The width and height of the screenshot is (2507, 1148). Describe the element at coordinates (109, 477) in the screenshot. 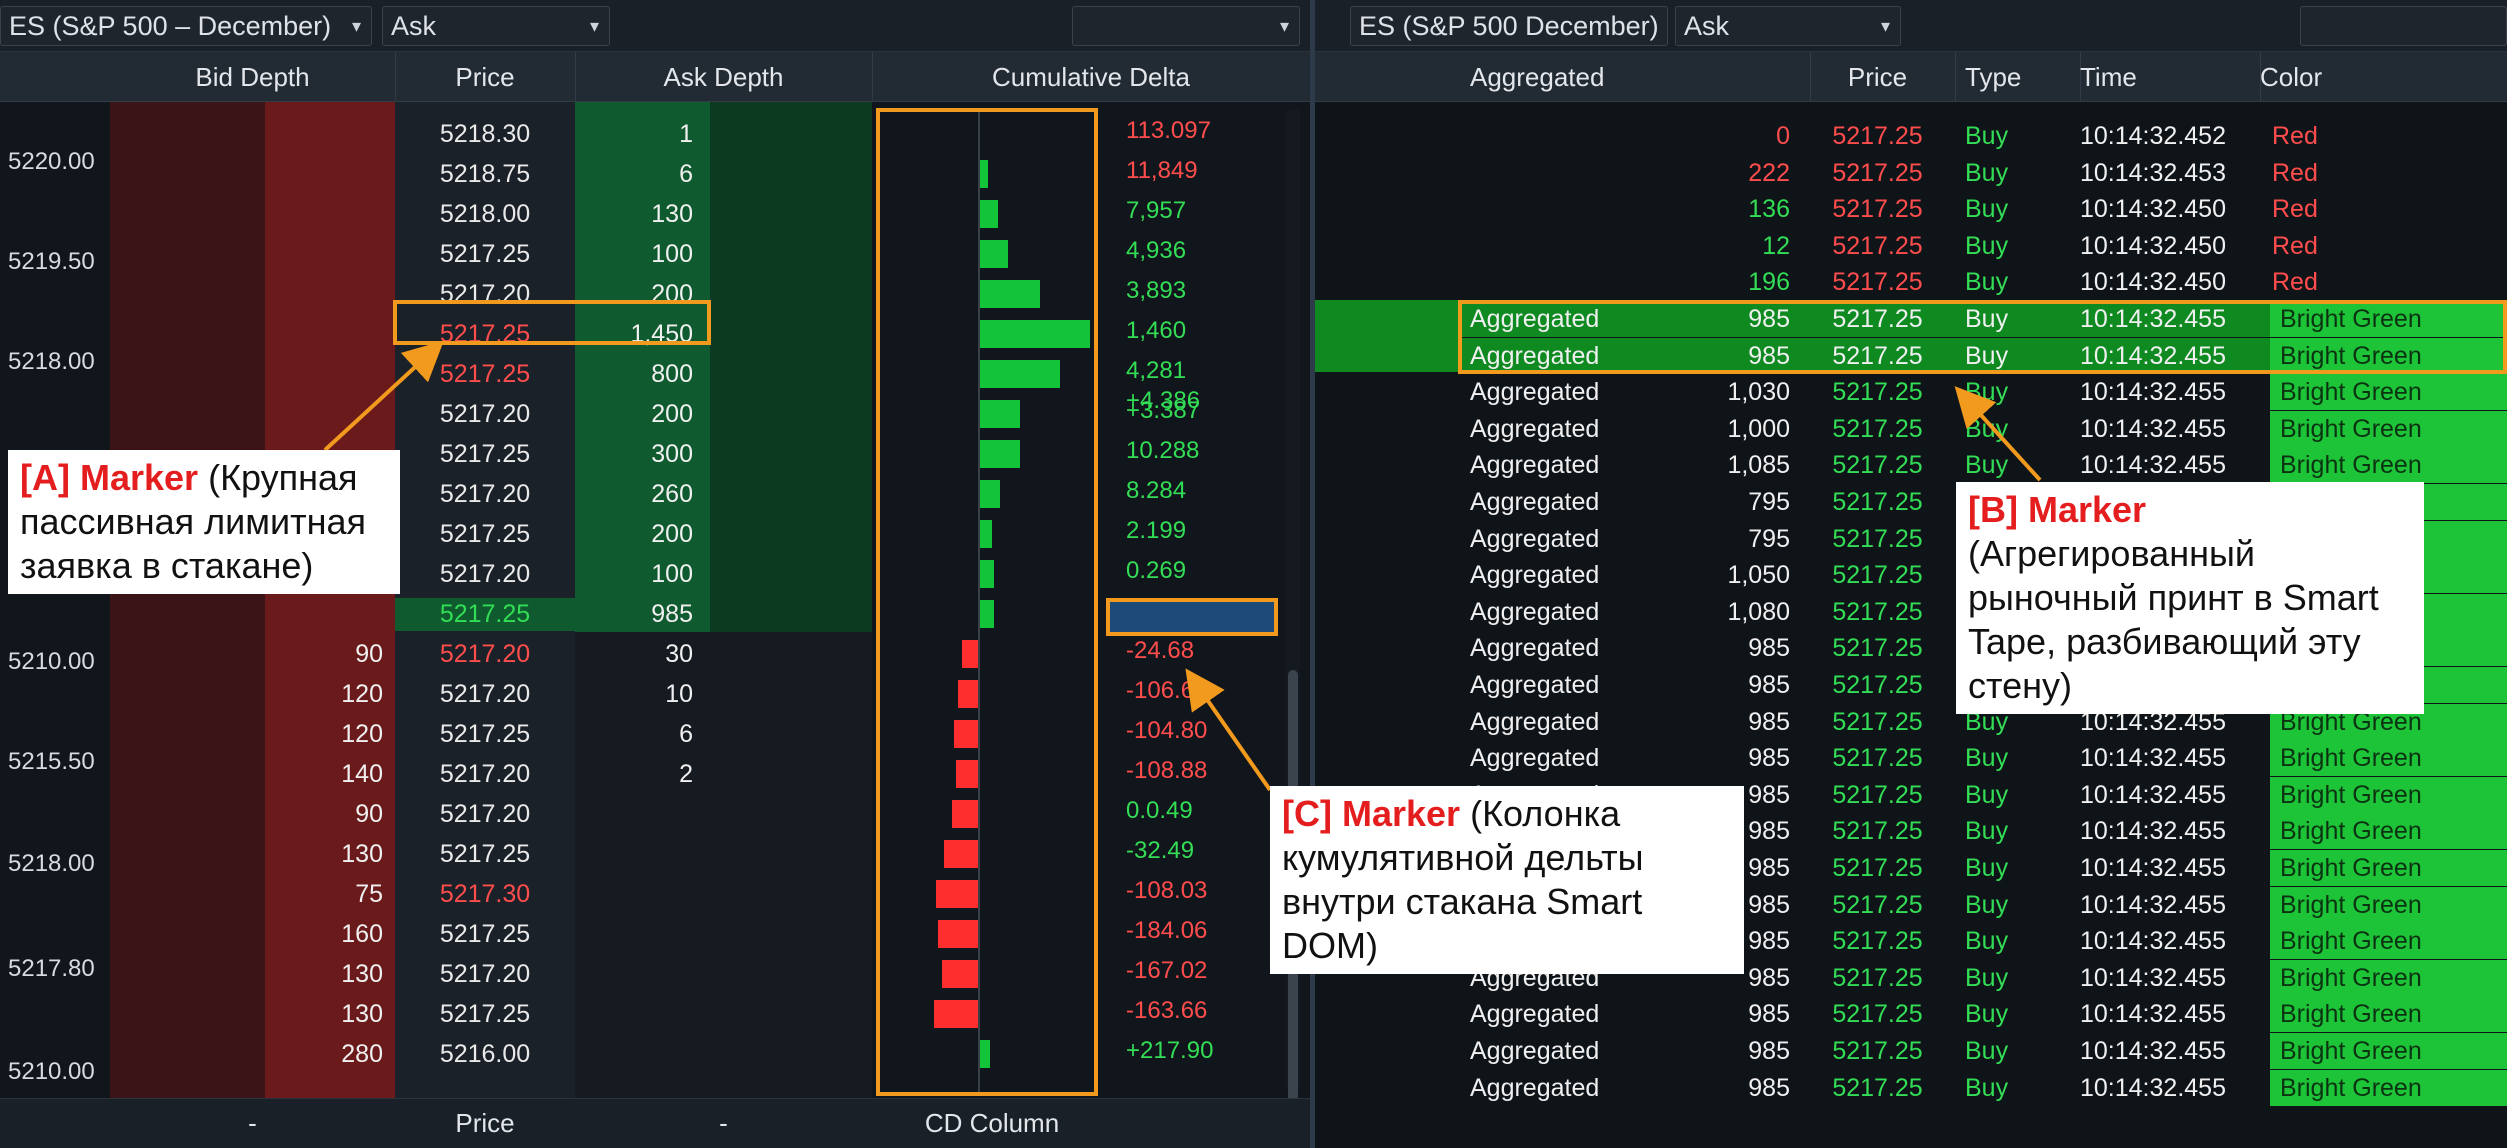

I see `annotation-a-tag: [A] Marker` at that location.